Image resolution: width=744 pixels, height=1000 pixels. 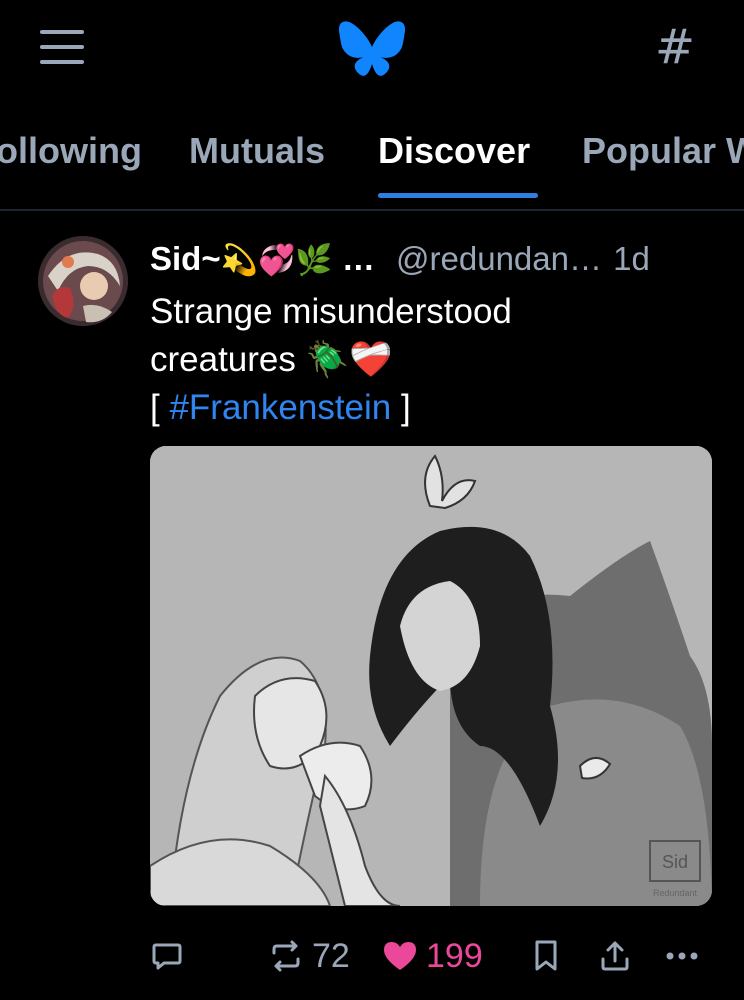 What do you see at coordinates (675, 47) in the screenshot?
I see `hashtag-icon: #` at bounding box center [675, 47].